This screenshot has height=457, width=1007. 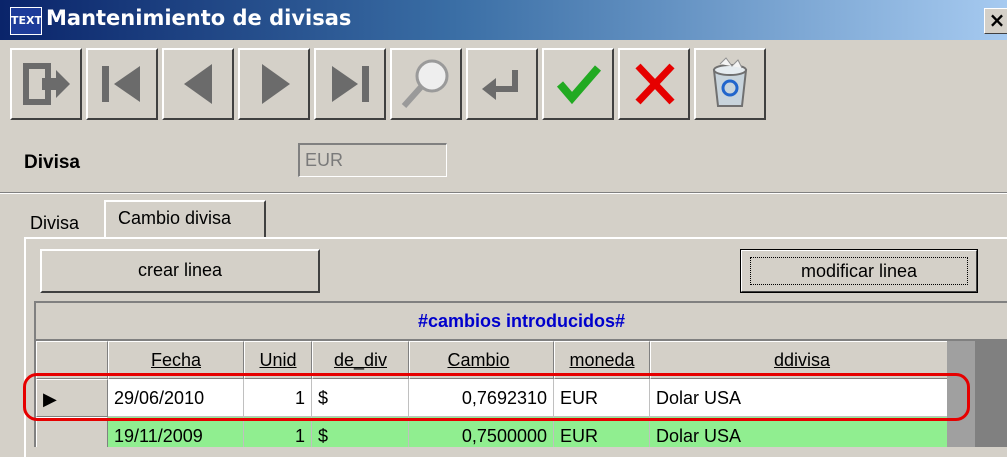 I want to click on previous-icon, so click(x=198, y=84).